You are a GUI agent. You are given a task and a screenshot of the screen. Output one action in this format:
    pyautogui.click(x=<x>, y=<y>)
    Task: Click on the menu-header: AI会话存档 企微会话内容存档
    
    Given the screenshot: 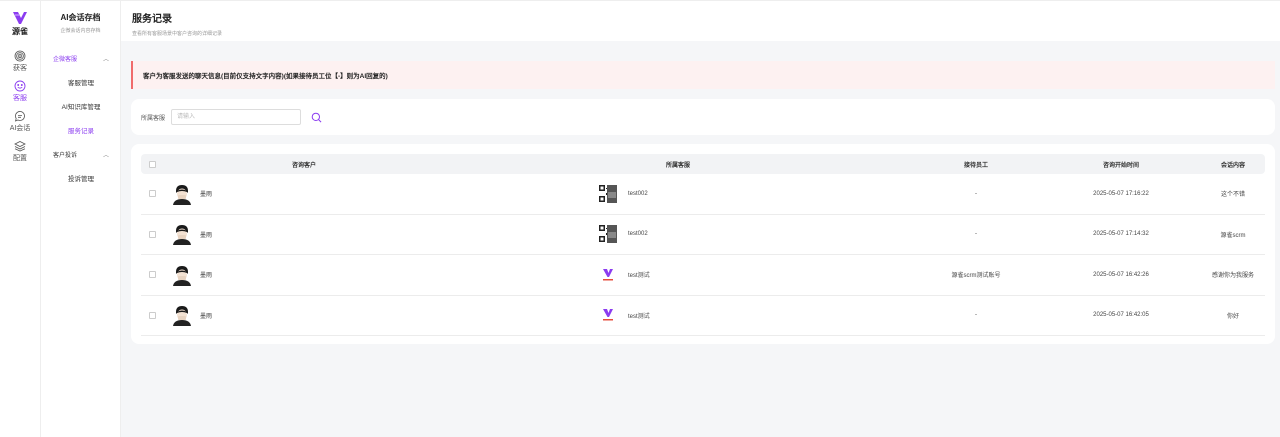 What is the action you would take?
    pyautogui.click(x=80, y=17)
    